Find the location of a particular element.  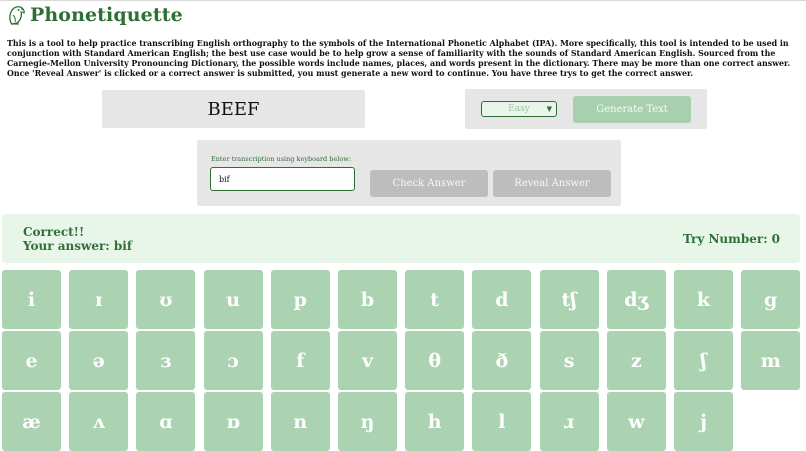

current-word: BEEF is located at coordinates (233, 109).